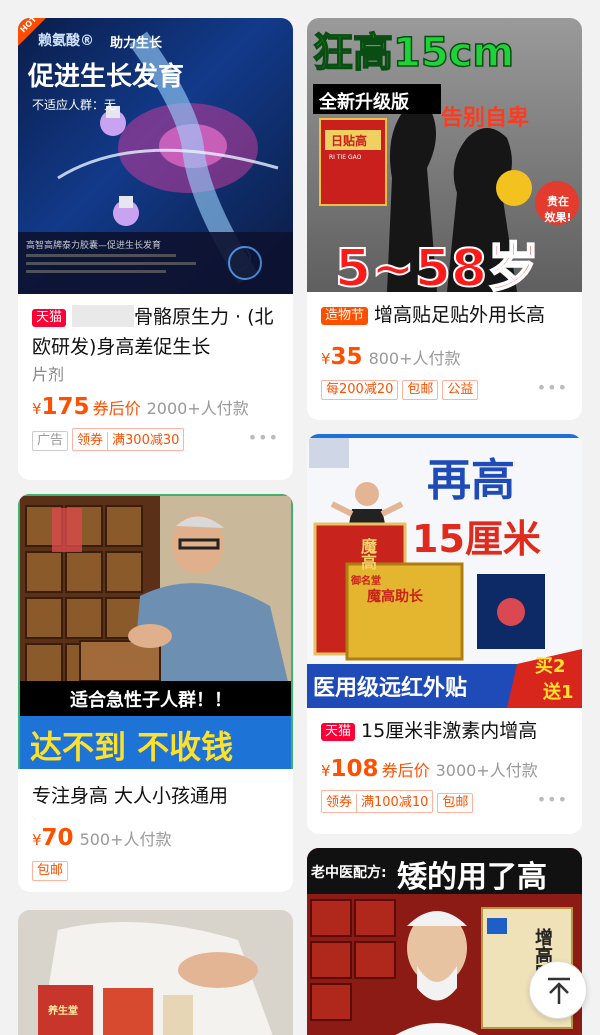 This screenshot has width=600, height=1035. Describe the element at coordinates (125, 839) in the screenshot. I see `sold-count: 500+人付款` at that location.